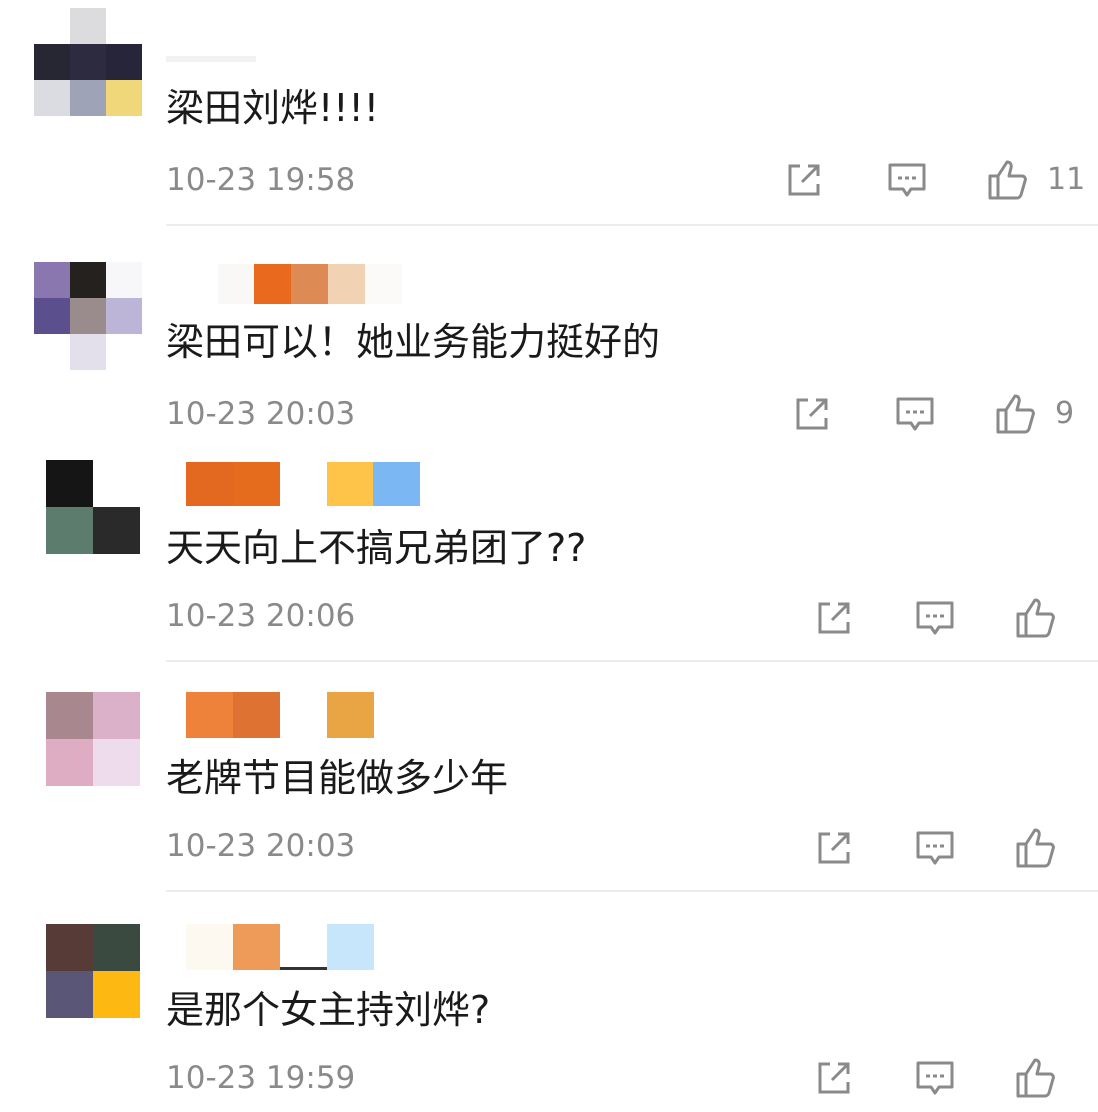 This screenshot has height=1112, width=1098. I want to click on comment-time: 10-23 19:59, so click(261, 1078).